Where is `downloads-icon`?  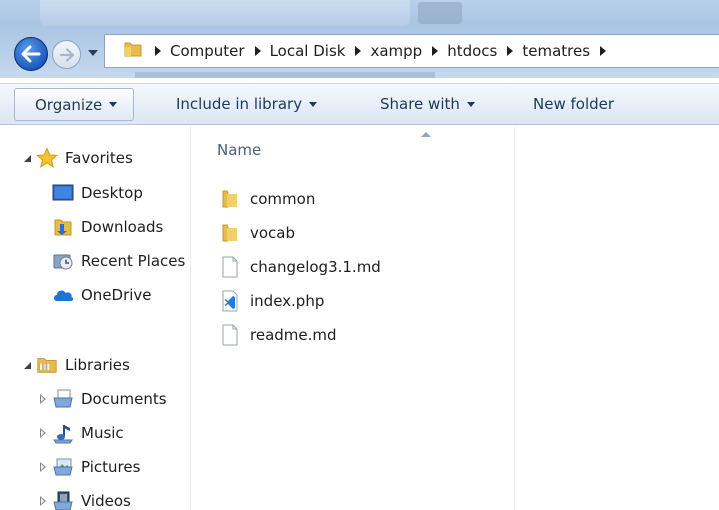 downloads-icon is located at coordinates (63, 227).